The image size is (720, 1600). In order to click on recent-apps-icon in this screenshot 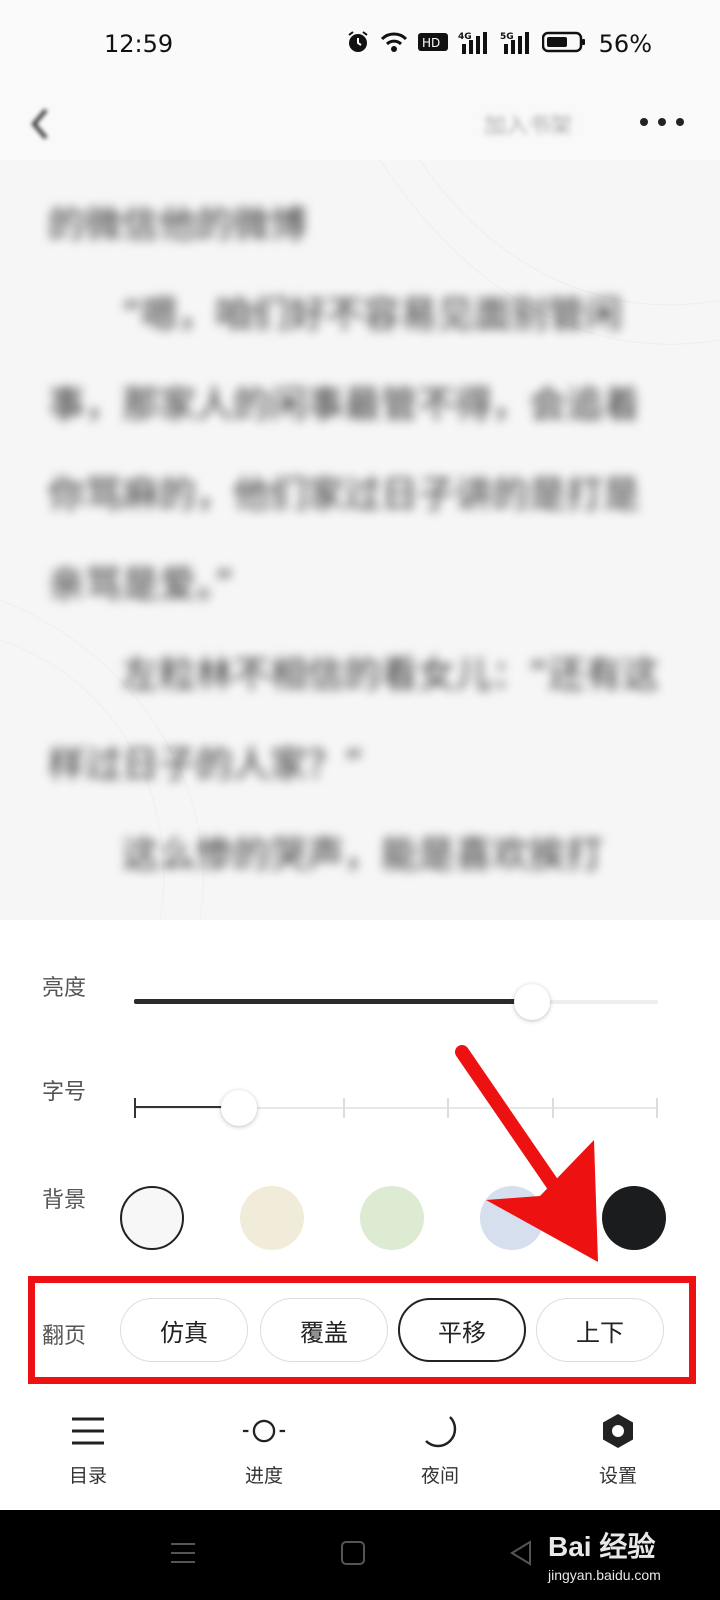, I will do `click(183, 1553)`.